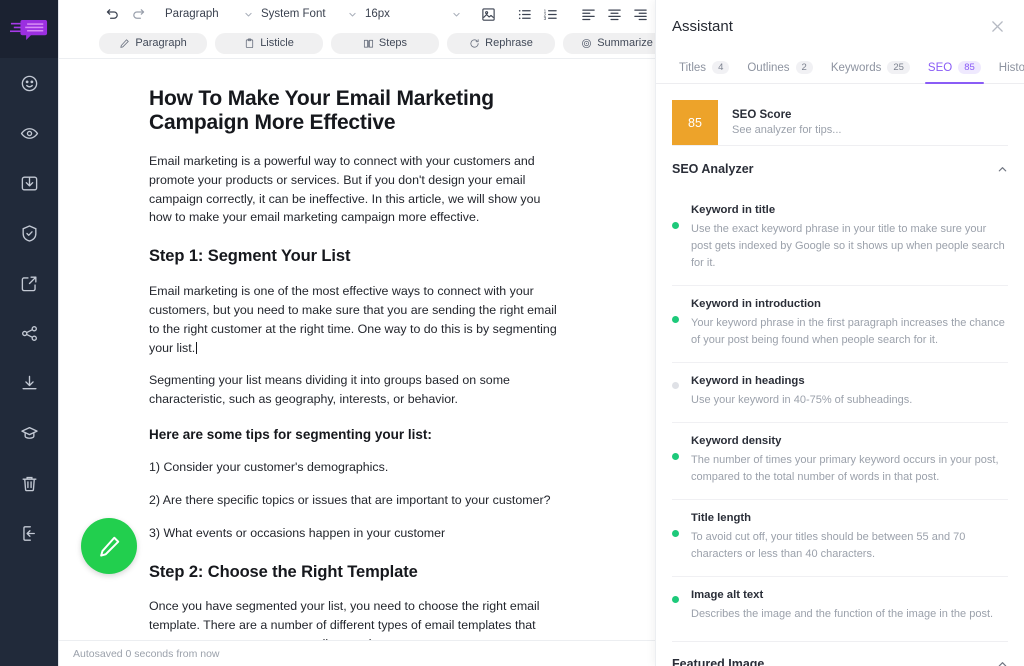 The height and width of the screenshot is (666, 1024). What do you see at coordinates (625, 43) in the screenshot?
I see `chip-summarize-label: Summarize` at bounding box center [625, 43].